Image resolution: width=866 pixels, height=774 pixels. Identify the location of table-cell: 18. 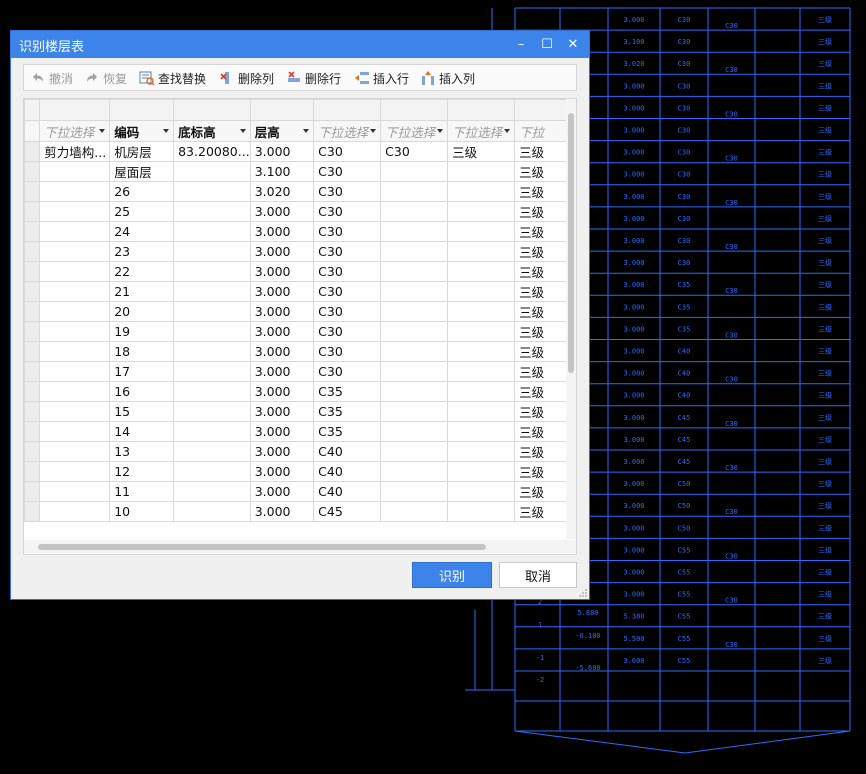
(142, 351).